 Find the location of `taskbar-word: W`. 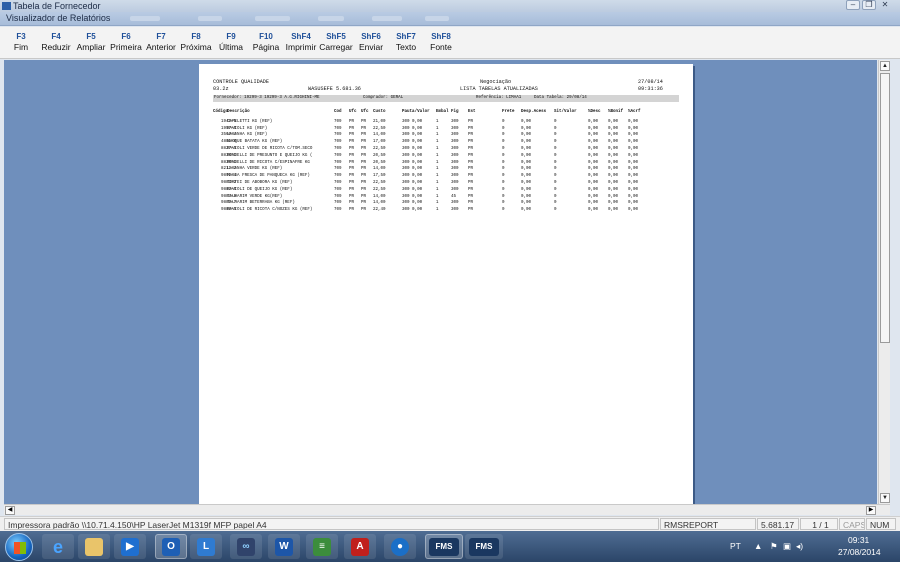

taskbar-word: W is located at coordinates (284, 546).